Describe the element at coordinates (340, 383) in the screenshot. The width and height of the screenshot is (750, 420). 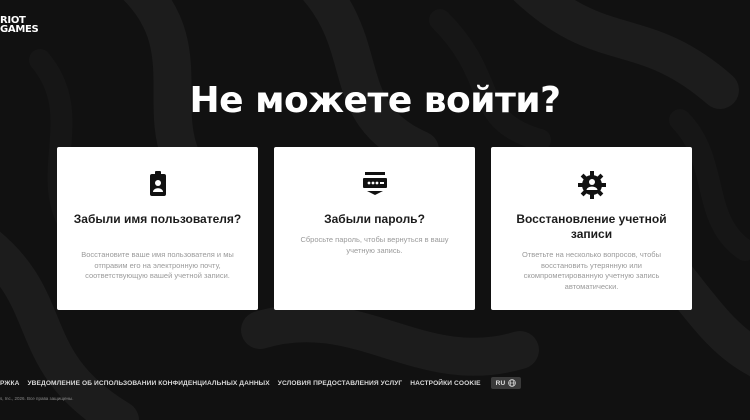
I see `footer-link-terms: УСЛОВИЯ ПРЕДОСТАВЛЕНИЯ УСЛУГ` at that location.